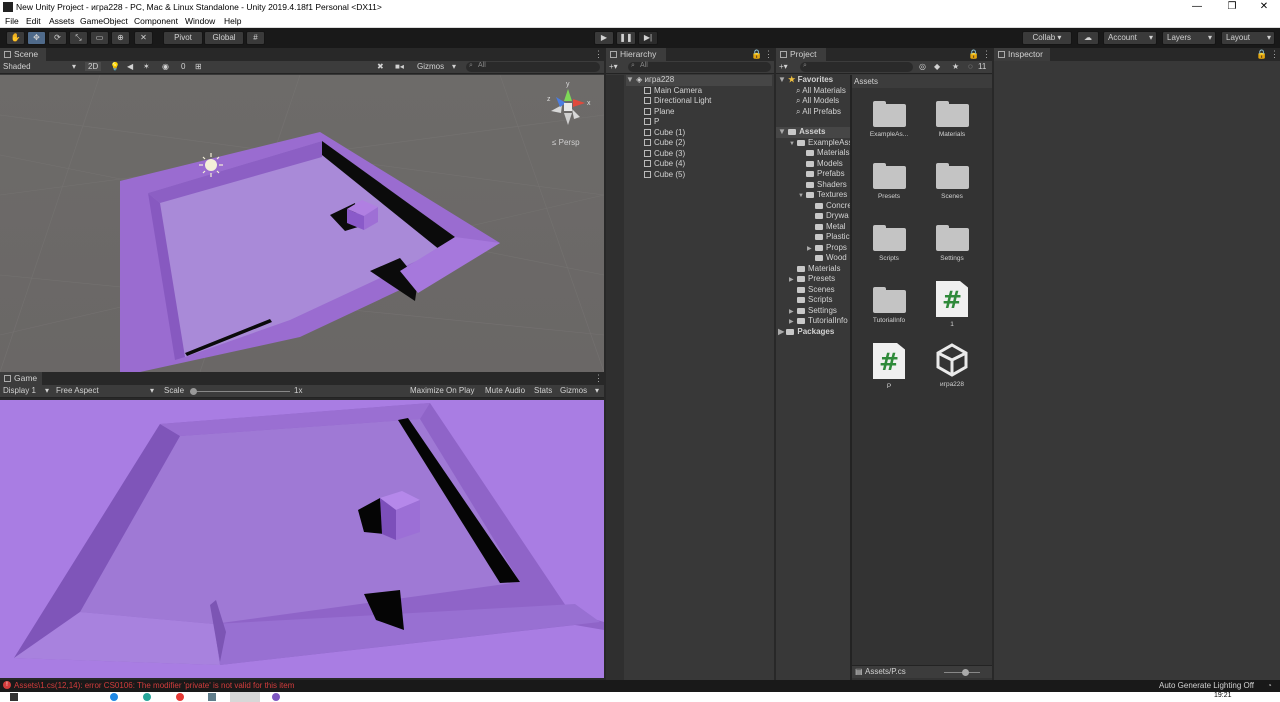 This screenshot has height=702, width=1280. What do you see at coordinates (533, 67) in the screenshot?
I see `scene-search-input: ⌕ All` at bounding box center [533, 67].